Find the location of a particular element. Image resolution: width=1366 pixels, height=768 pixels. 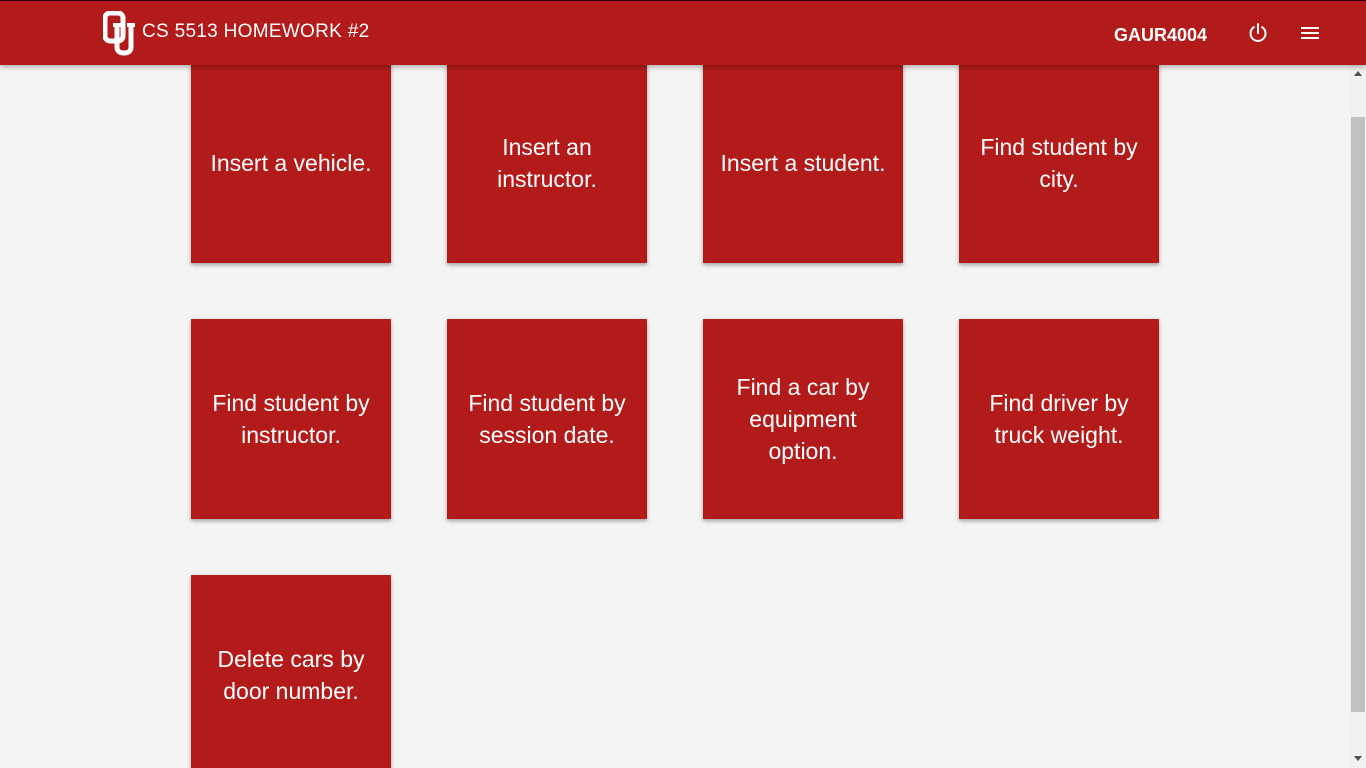

menu-icon is located at coordinates (1310, 33).